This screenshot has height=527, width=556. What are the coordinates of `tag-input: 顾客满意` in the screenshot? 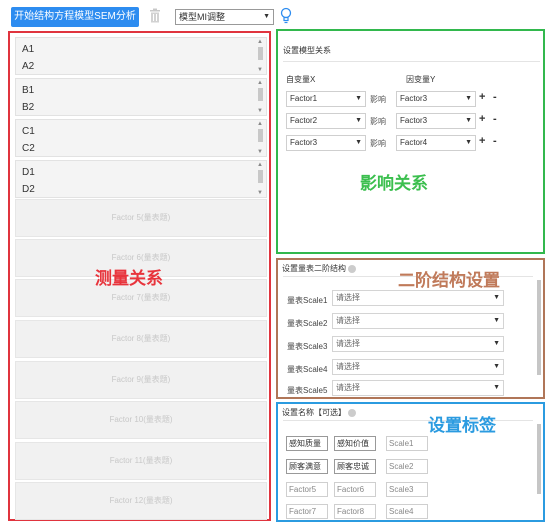 It's located at (307, 466).